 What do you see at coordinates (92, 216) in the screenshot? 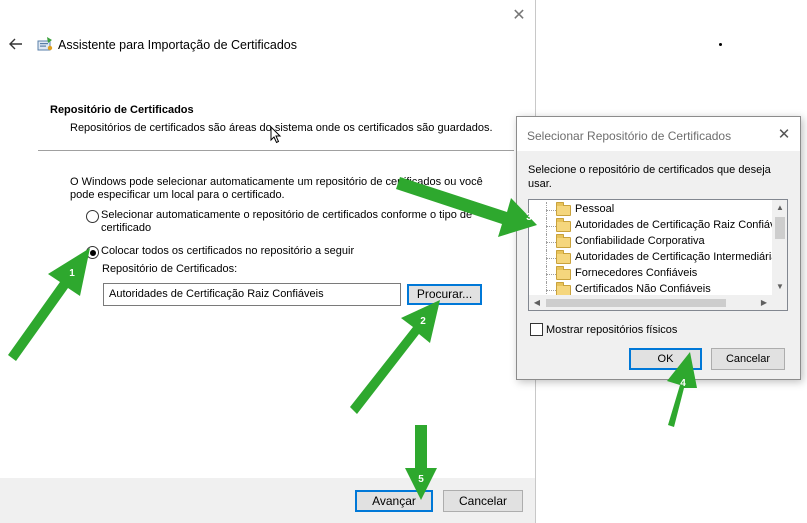
I see `radio-auto-indicator` at bounding box center [92, 216].